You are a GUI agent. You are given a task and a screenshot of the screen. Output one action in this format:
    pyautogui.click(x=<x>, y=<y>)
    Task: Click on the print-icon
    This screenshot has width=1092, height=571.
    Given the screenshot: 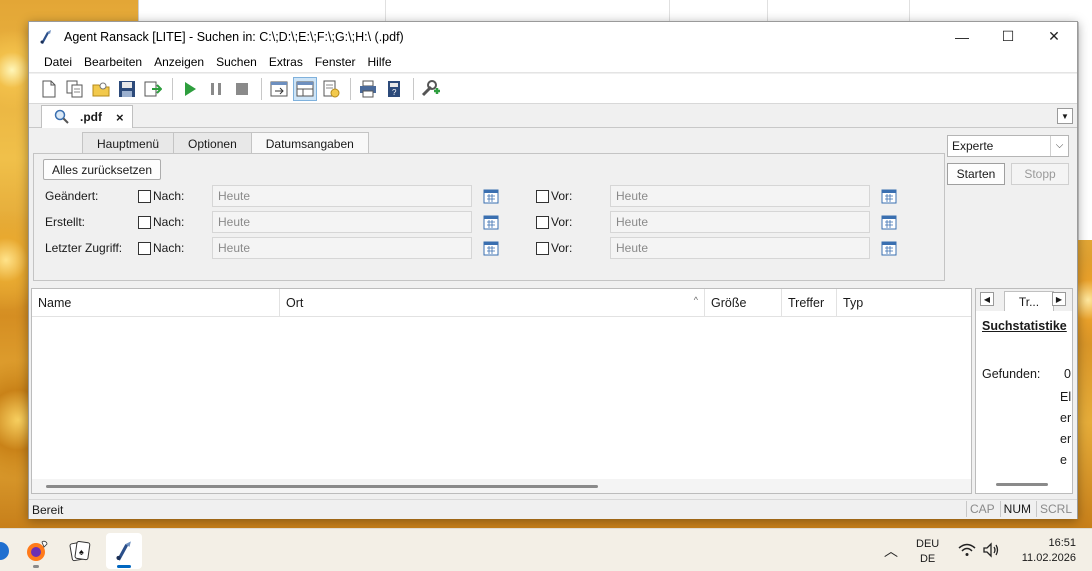 What is the action you would take?
    pyautogui.click(x=368, y=88)
    